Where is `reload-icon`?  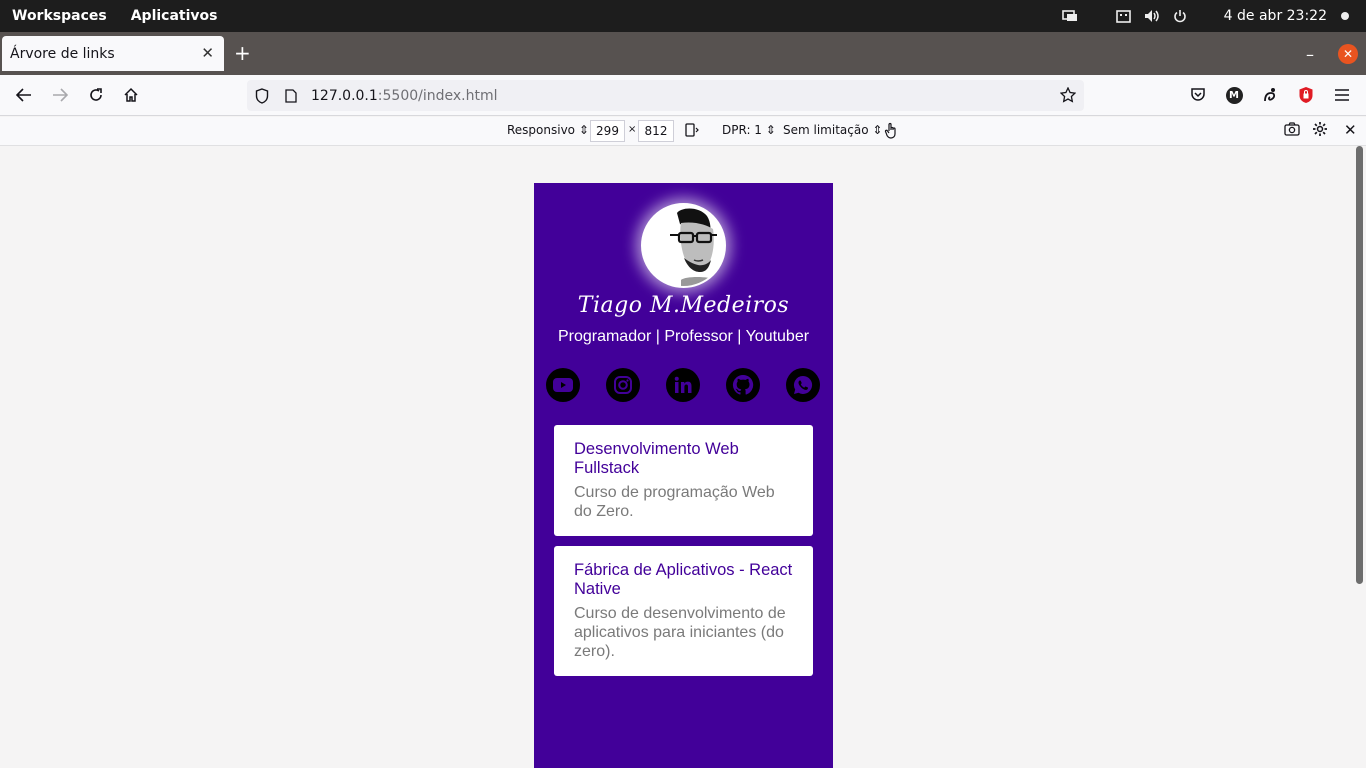 reload-icon is located at coordinates (96, 95).